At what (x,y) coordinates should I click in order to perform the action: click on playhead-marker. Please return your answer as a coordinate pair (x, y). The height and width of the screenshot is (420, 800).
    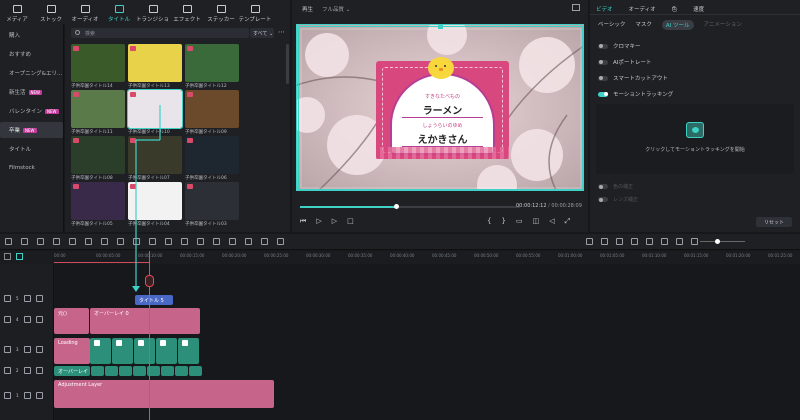
    Looking at the image, I should click on (149, 281).